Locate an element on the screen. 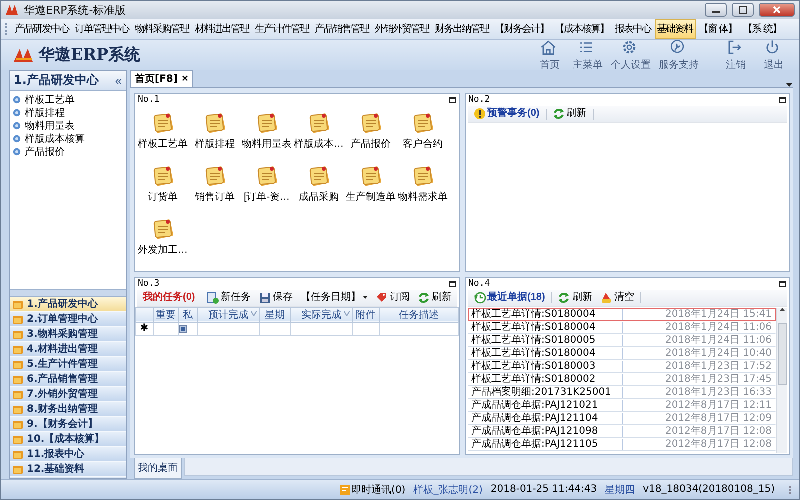 The height and width of the screenshot is (500, 800). module-group: 2.订单管理中心 is located at coordinates (68, 319).